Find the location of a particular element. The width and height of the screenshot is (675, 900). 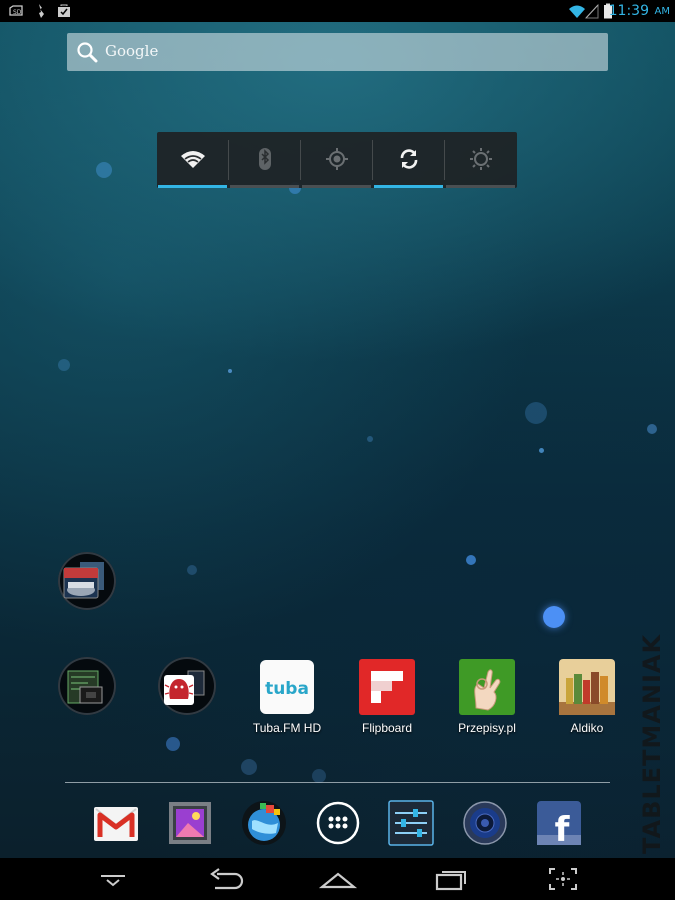

aldiko-icon is located at coordinates (587, 687).